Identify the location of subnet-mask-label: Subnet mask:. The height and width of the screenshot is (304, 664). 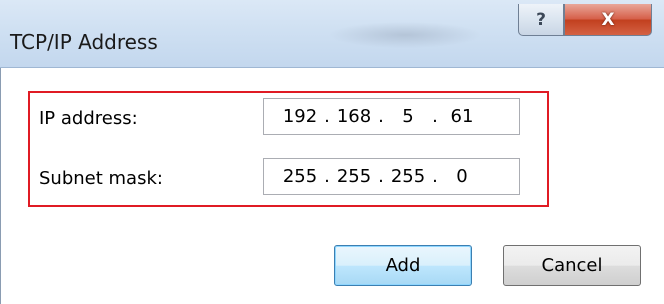
(101, 178).